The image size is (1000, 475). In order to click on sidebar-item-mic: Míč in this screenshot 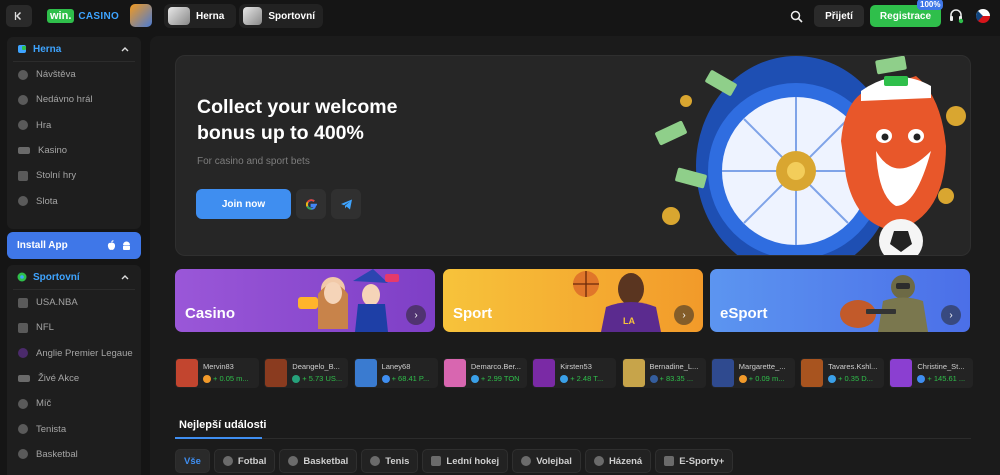, I will do `click(74, 403)`.